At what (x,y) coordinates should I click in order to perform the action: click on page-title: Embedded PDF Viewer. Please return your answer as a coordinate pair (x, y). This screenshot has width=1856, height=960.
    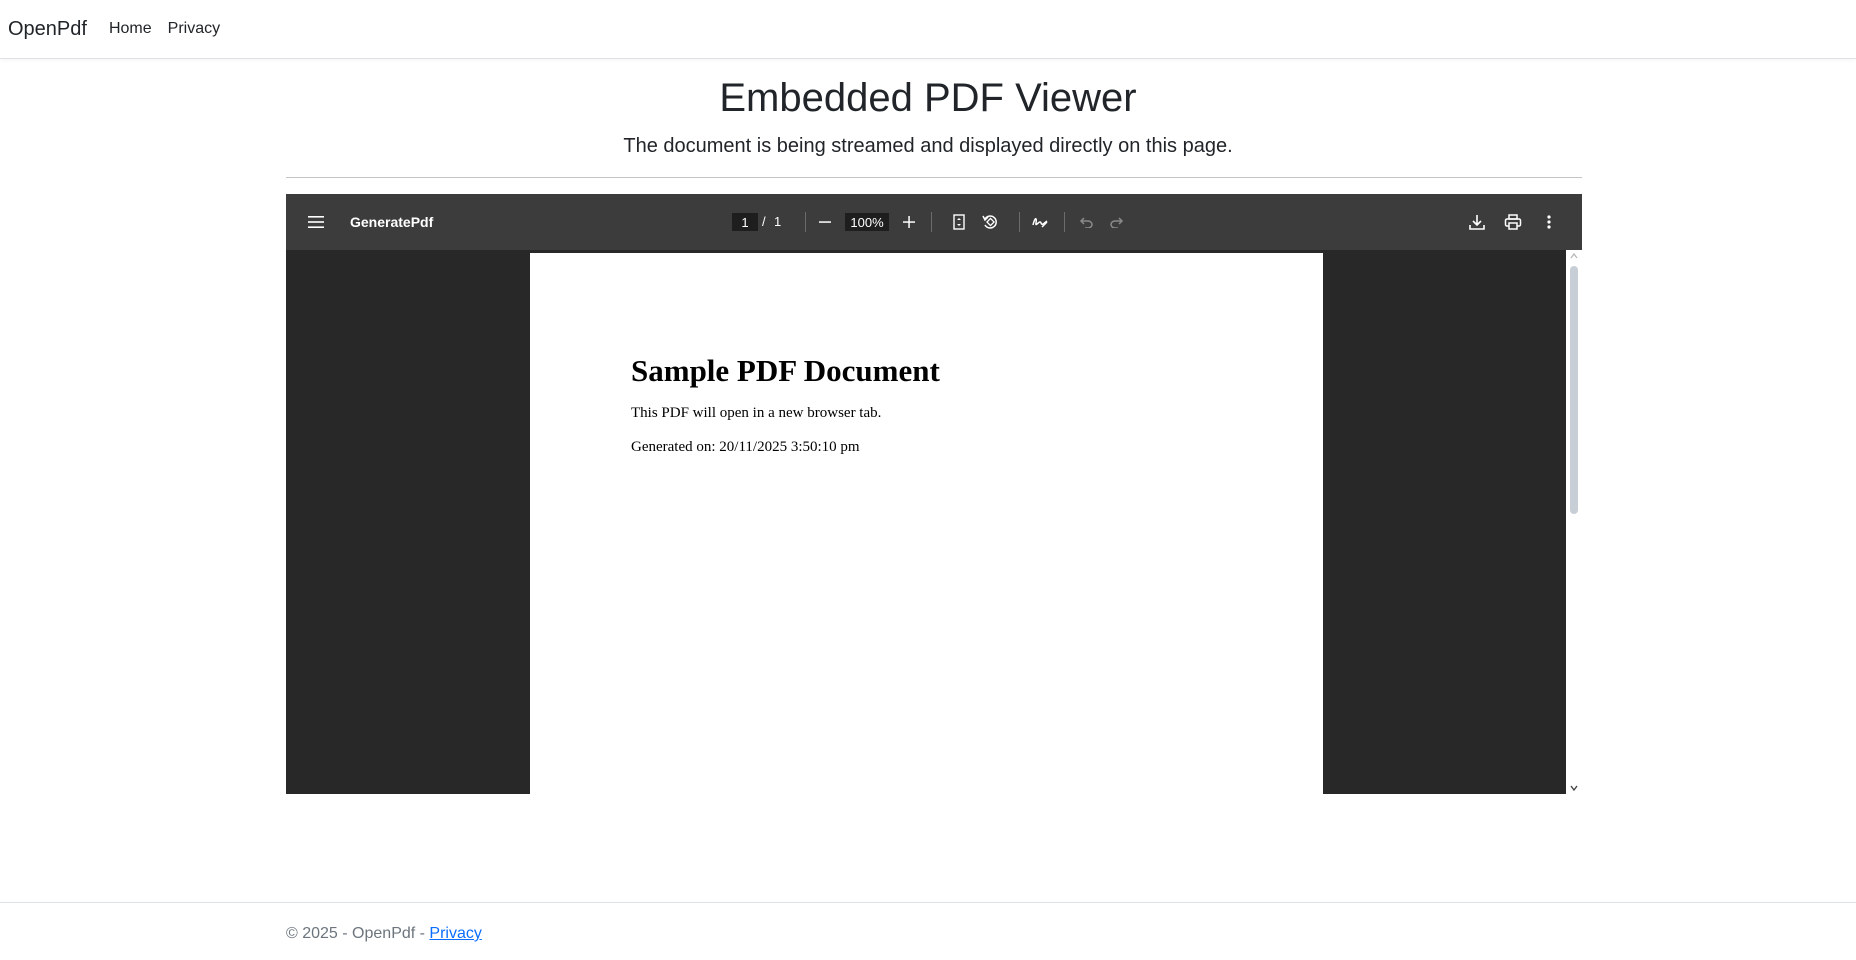
    Looking at the image, I should click on (928, 98).